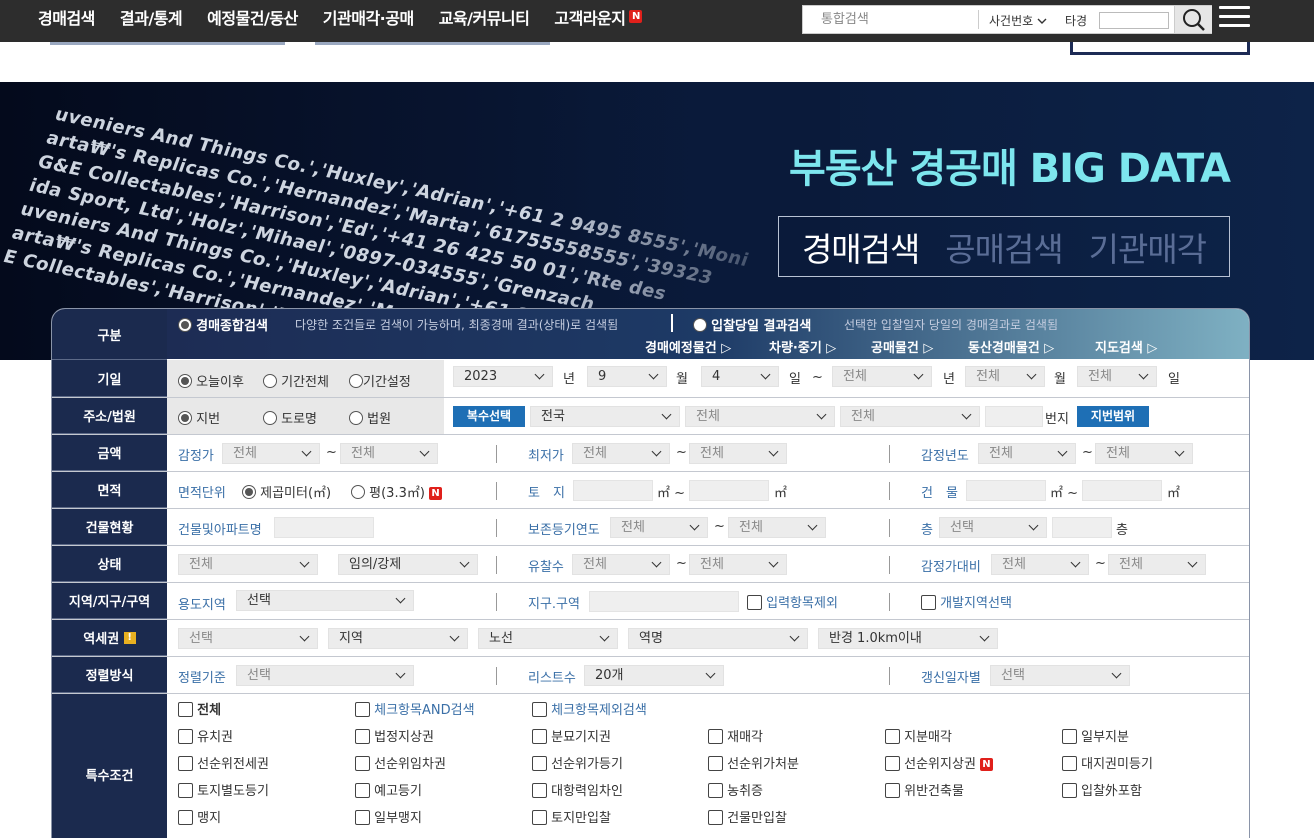 Image resolution: width=1314 pixels, height=838 pixels. Describe the element at coordinates (918, 735) in the screenshot. I see `special-condition-checkbox: 지분매각` at that location.